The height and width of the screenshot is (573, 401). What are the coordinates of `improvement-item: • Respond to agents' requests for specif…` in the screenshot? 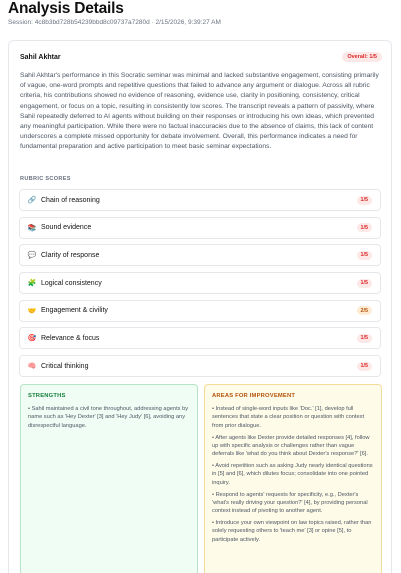 It's located at (290, 503).